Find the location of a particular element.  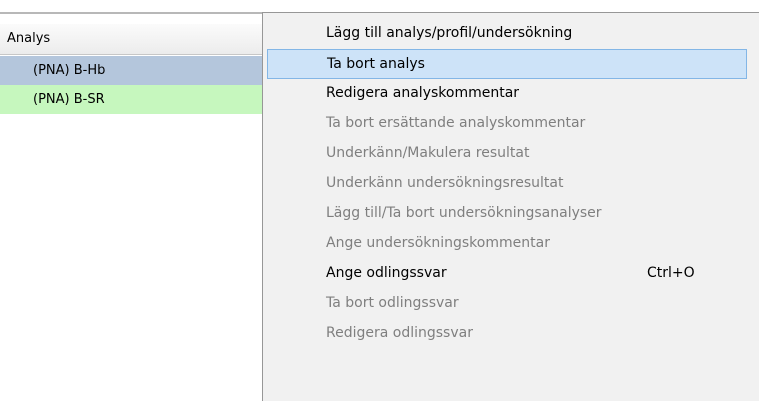

menu-item-label: Ange odlingssvar is located at coordinates (386, 273).